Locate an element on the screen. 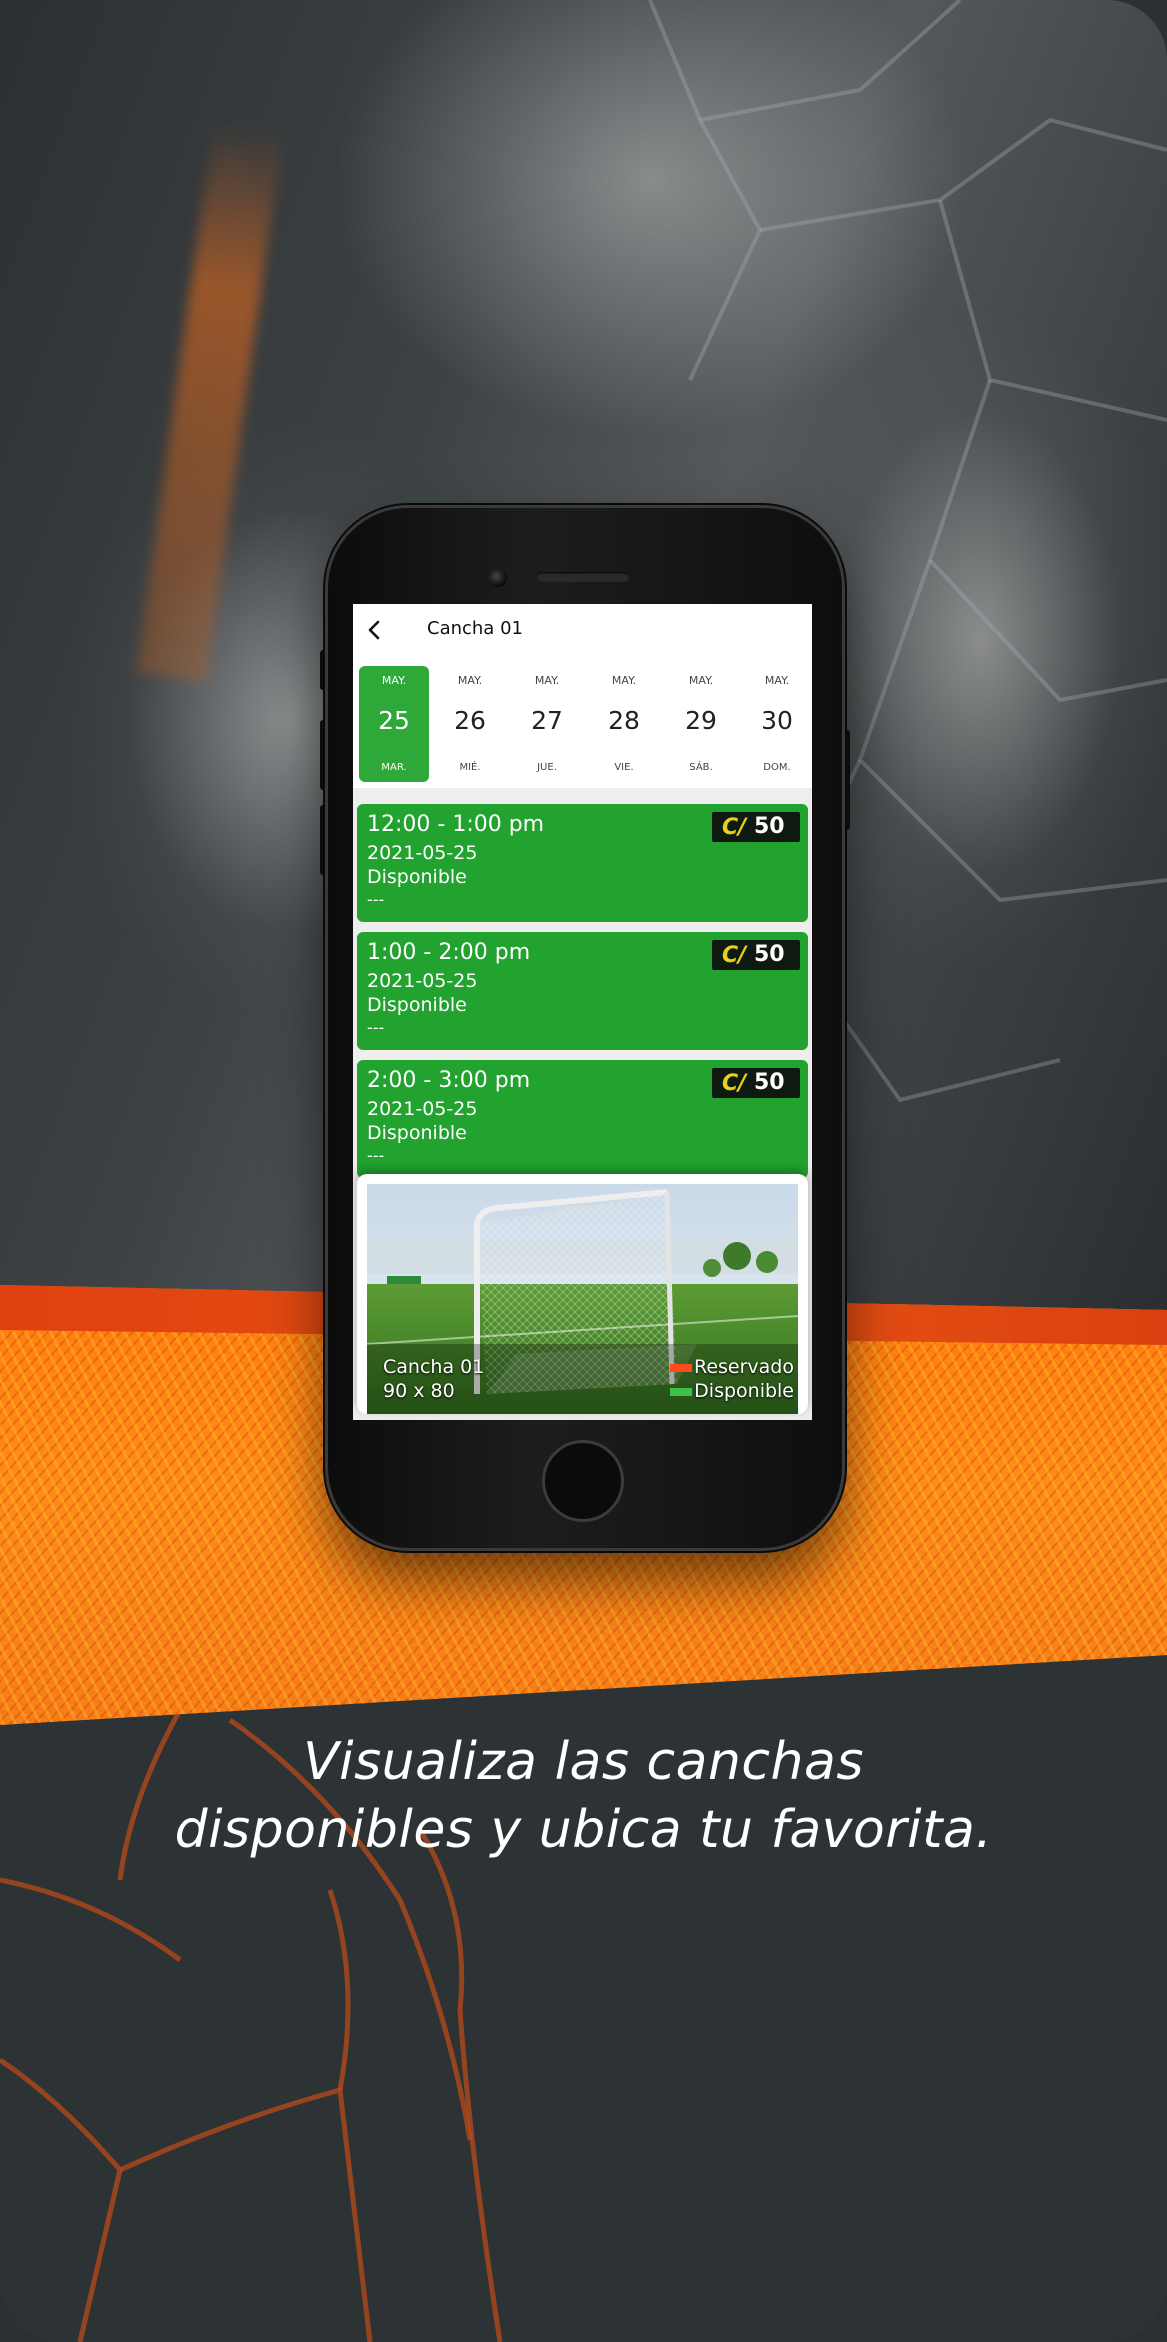  date-item-27: MAY. 27 JUE. is located at coordinates (547, 724).